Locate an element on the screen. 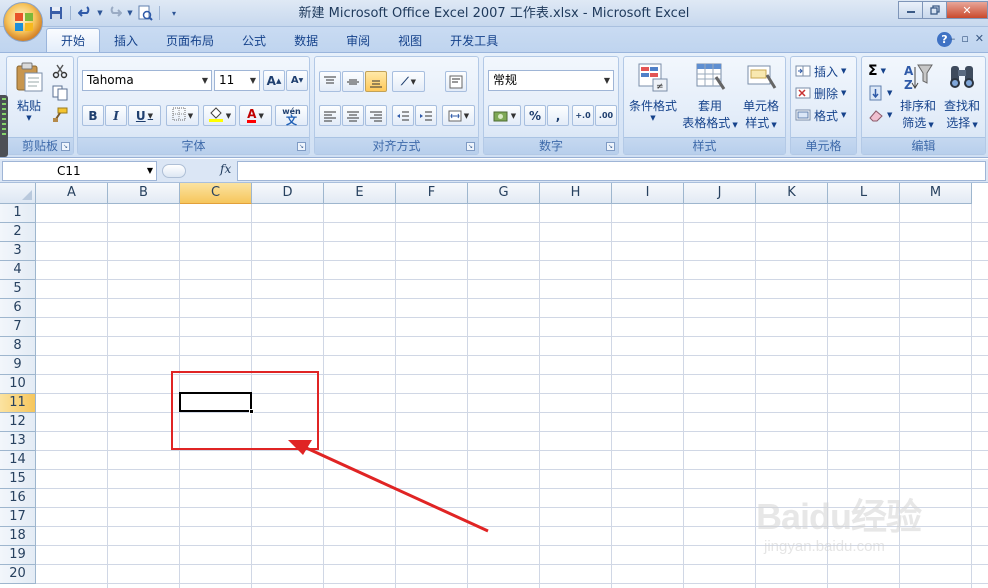 The height and width of the screenshot is (588, 988). underline-button: U ▼ is located at coordinates (144, 115).